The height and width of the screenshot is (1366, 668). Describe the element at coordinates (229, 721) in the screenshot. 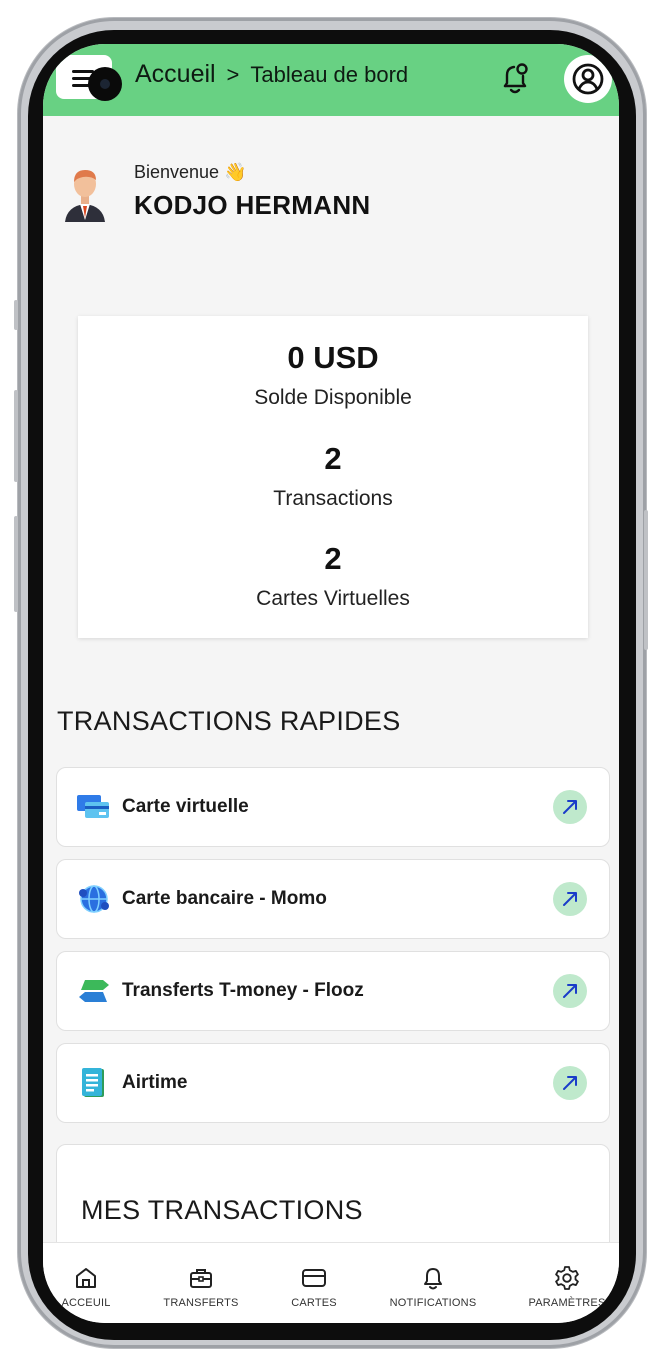

I see `quick-transactions-title: TRANSACTIONS RAPIDES` at that location.